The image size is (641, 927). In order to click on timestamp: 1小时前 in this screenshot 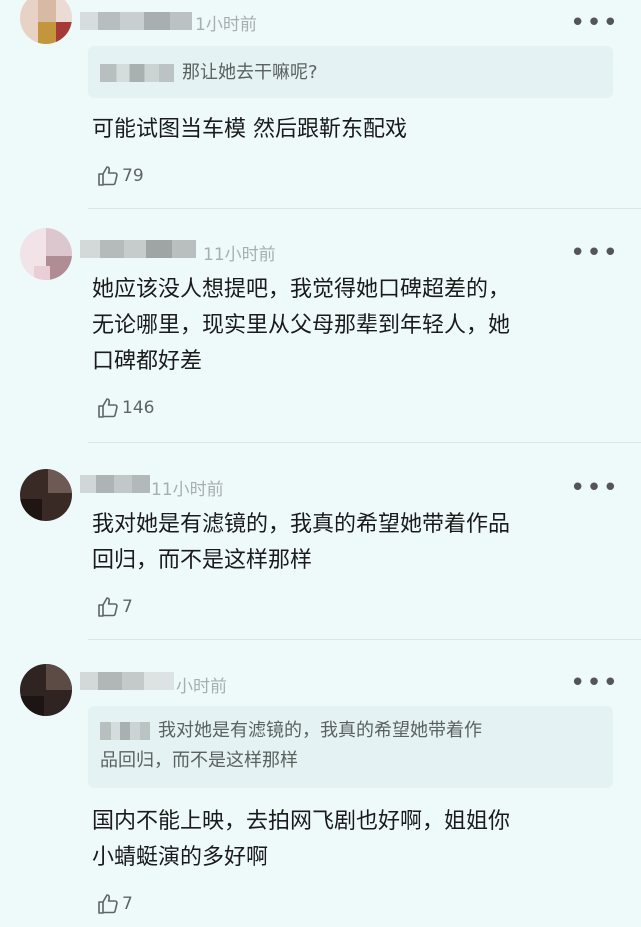, I will do `click(226, 25)`.